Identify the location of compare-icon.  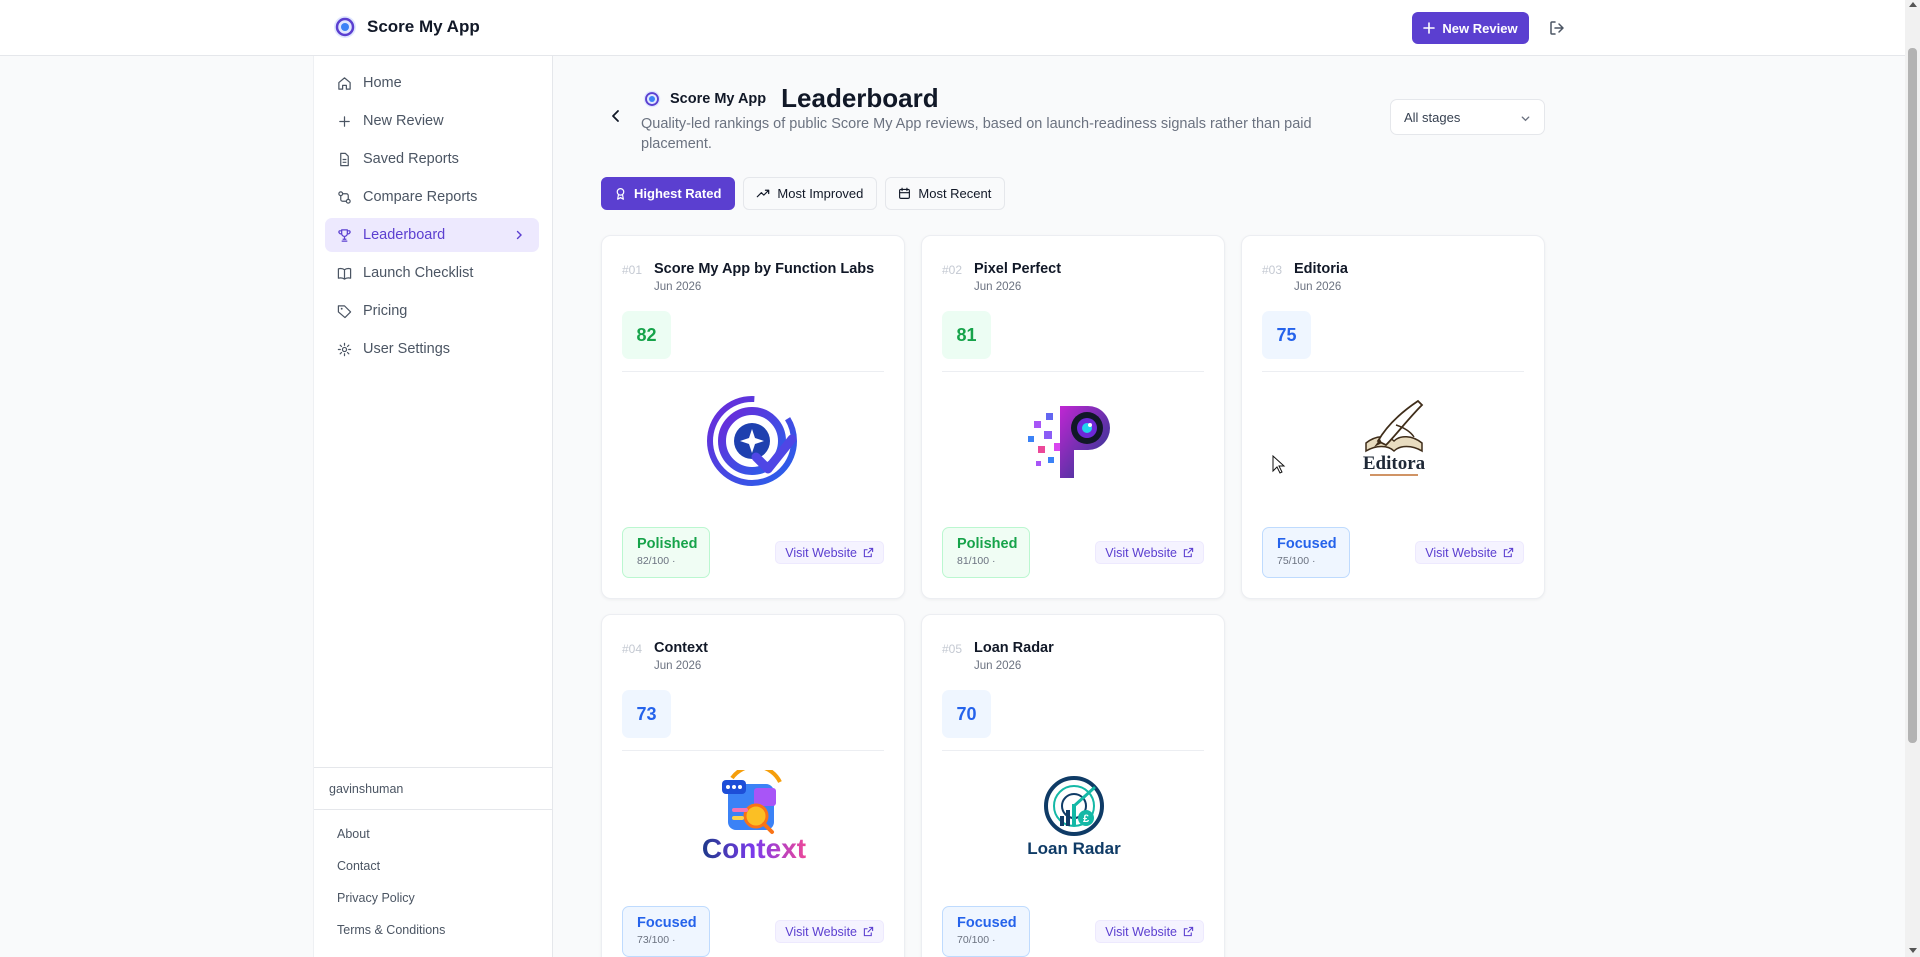
(344, 197).